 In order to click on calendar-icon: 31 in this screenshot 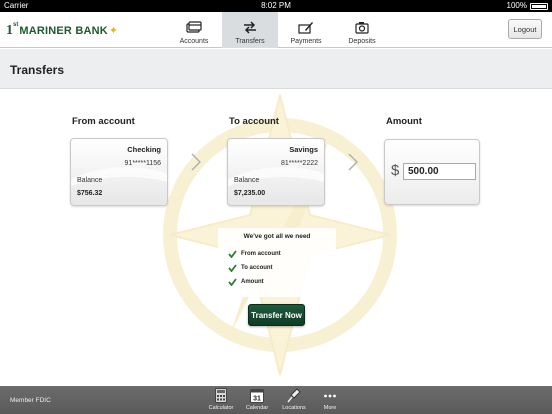, I will do `click(257, 396)`.